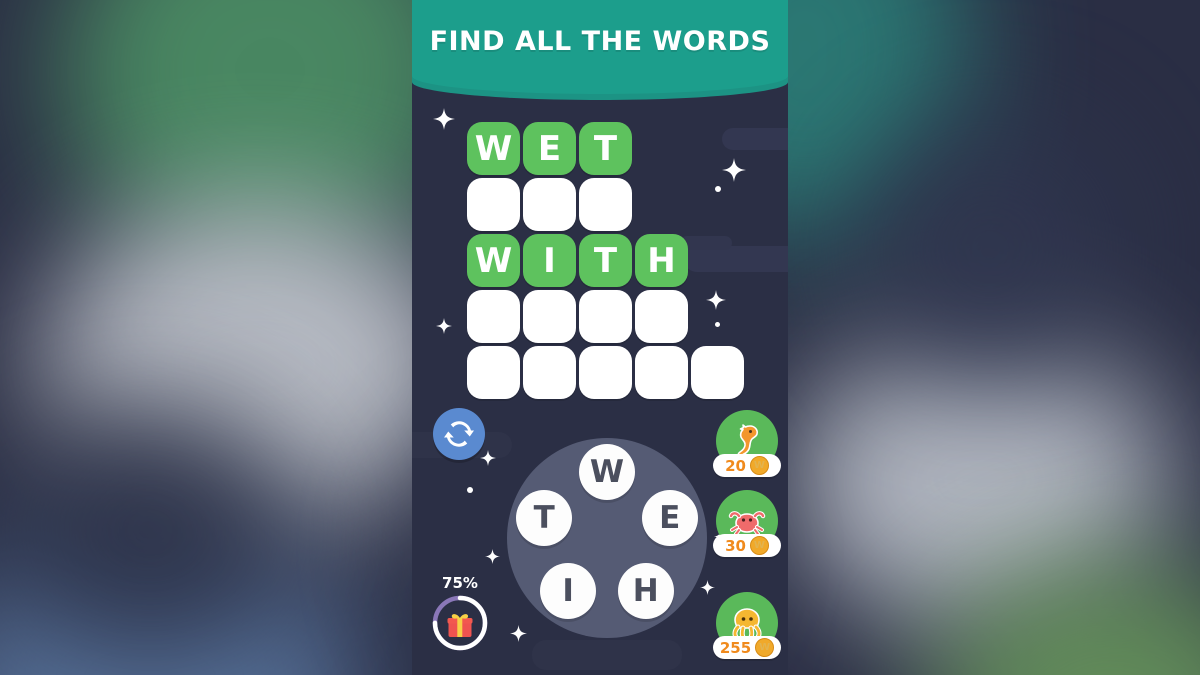  What do you see at coordinates (607, 472) in the screenshot?
I see `wheel-letter-w: W` at bounding box center [607, 472].